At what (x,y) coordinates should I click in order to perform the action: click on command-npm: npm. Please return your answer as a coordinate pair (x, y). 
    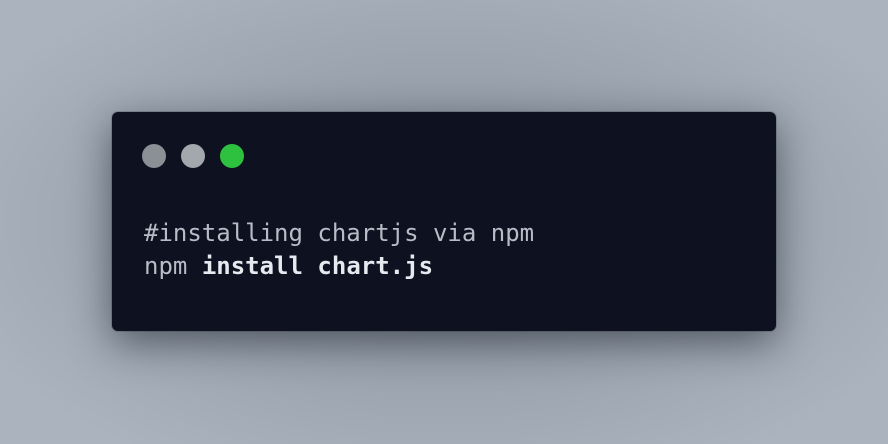
    Looking at the image, I should click on (166, 266).